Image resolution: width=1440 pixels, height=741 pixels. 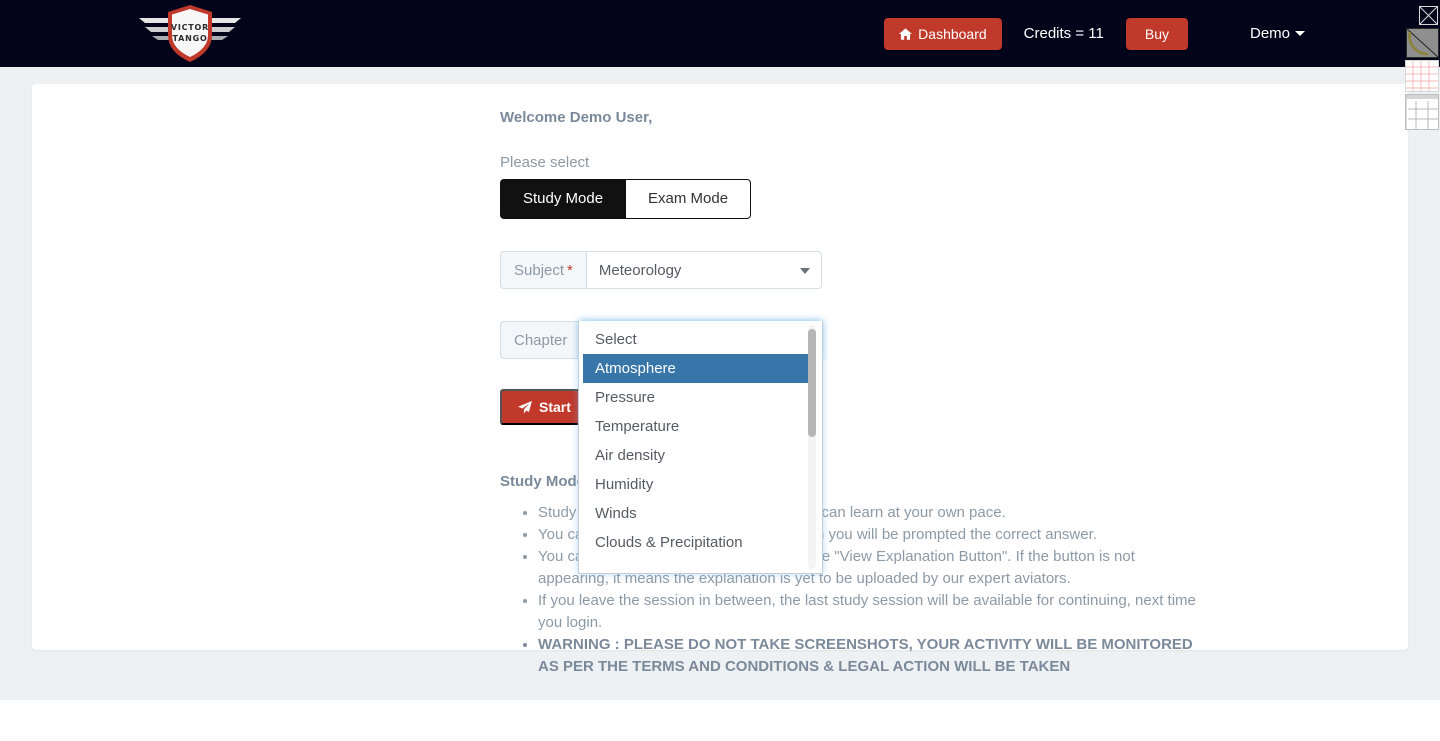 What do you see at coordinates (190, 27) in the screenshot?
I see `svg-text: VICTOR` at bounding box center [190, 27].